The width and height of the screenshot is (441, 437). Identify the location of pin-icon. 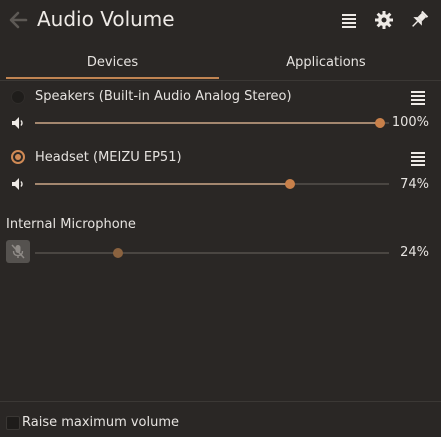
(419, 20).